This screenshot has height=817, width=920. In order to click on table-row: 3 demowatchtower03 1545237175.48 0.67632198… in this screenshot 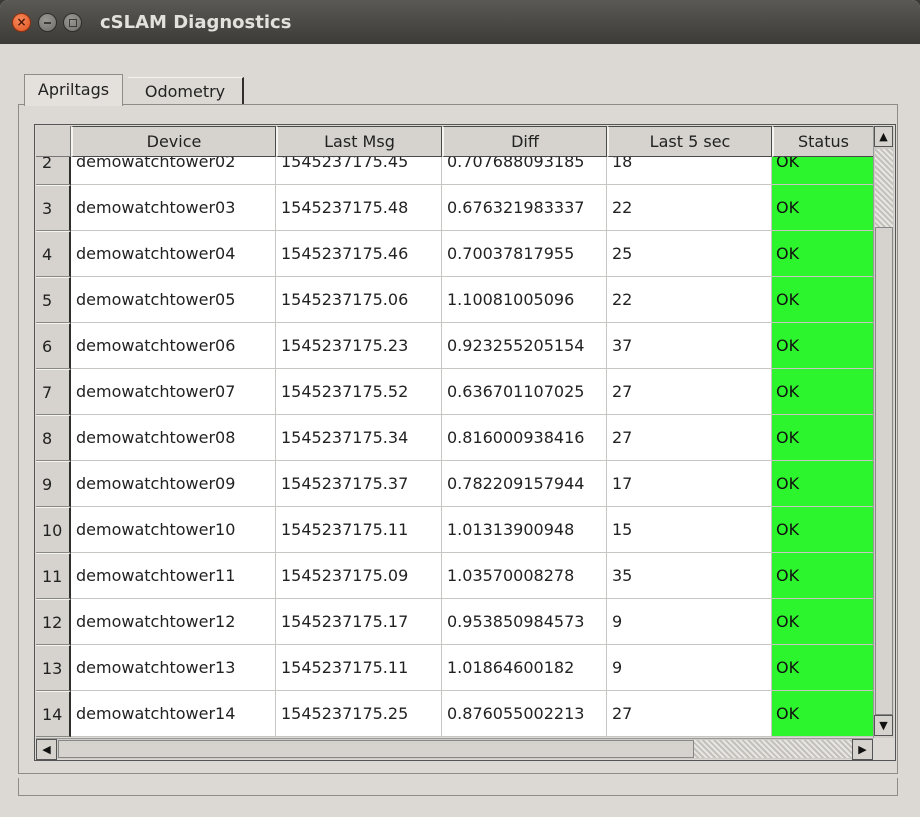, I will do `click(455, 208)`.